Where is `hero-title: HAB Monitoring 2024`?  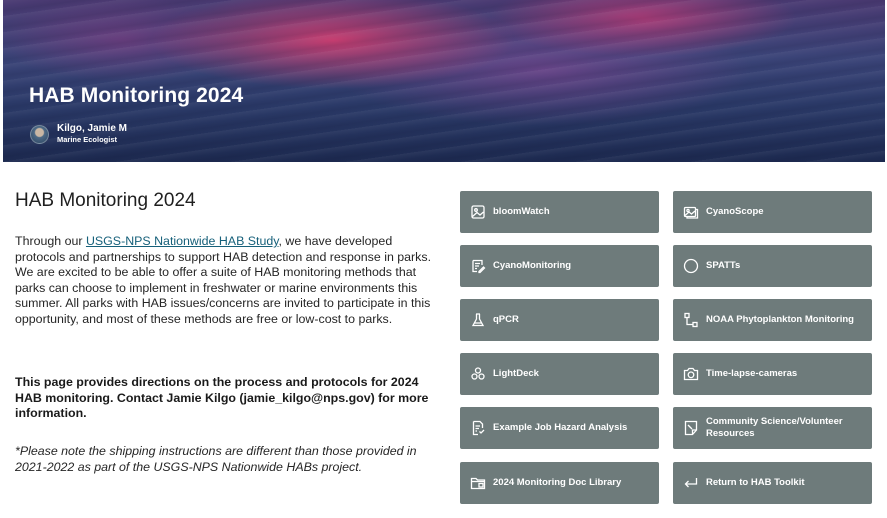
hero-title: HAB Monitoring 2024 is located at coordinates (136, 95).